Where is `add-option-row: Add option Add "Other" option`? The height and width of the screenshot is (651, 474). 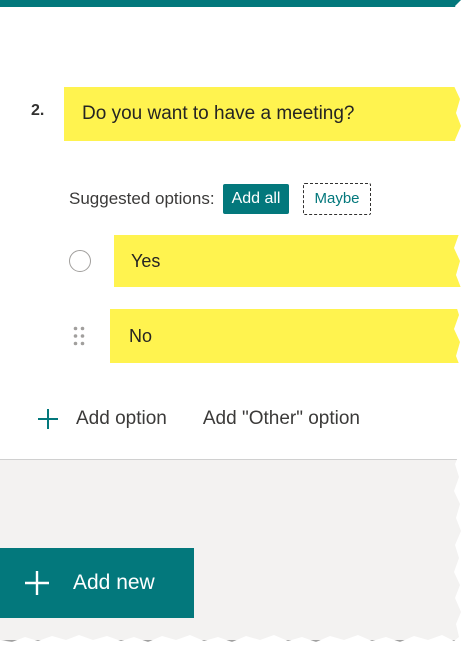 add-option-row: Add option Add "Other" option is located at coordinates (198, 419).